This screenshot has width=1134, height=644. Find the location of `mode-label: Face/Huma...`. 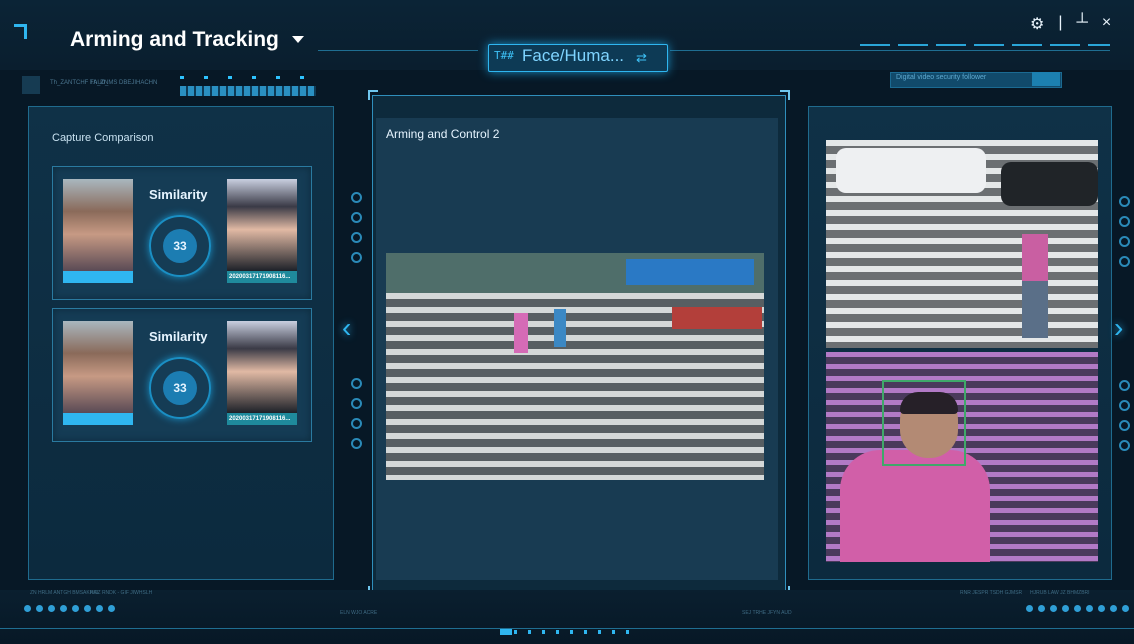

mode-label: Face/Huma... is located at coordinates (573, 56).